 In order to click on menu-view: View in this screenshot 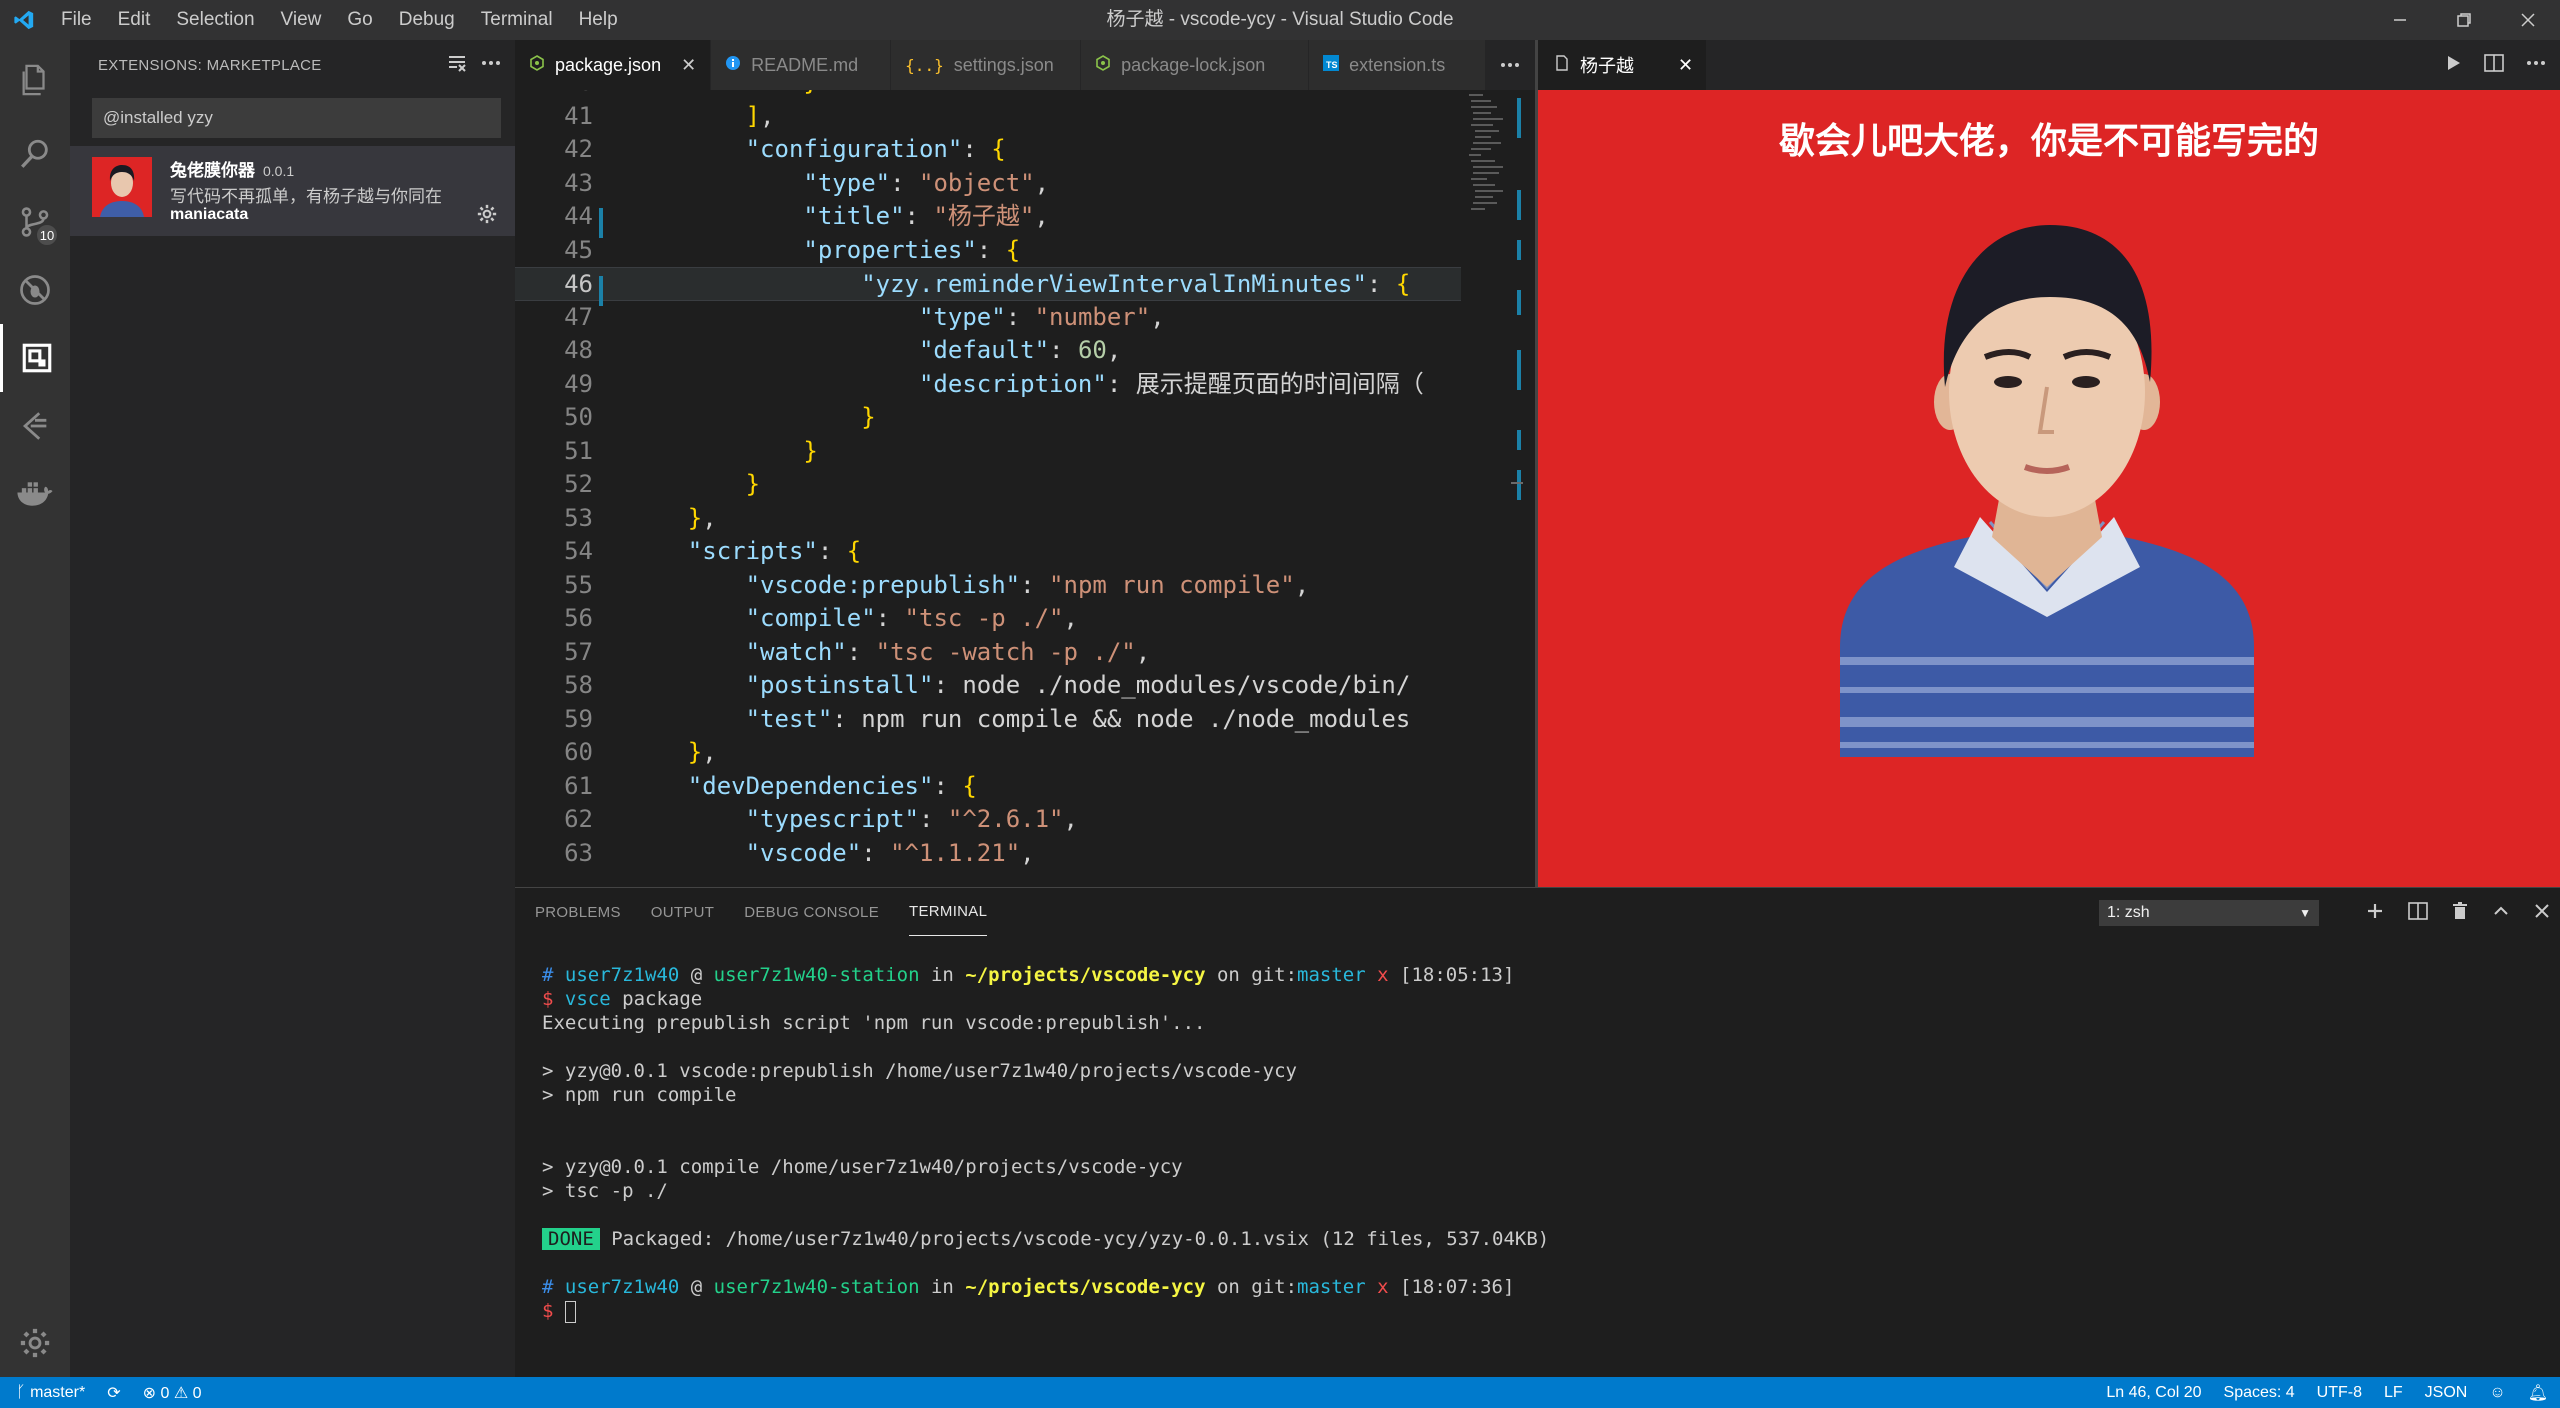, I will do `click(301, 20)`.